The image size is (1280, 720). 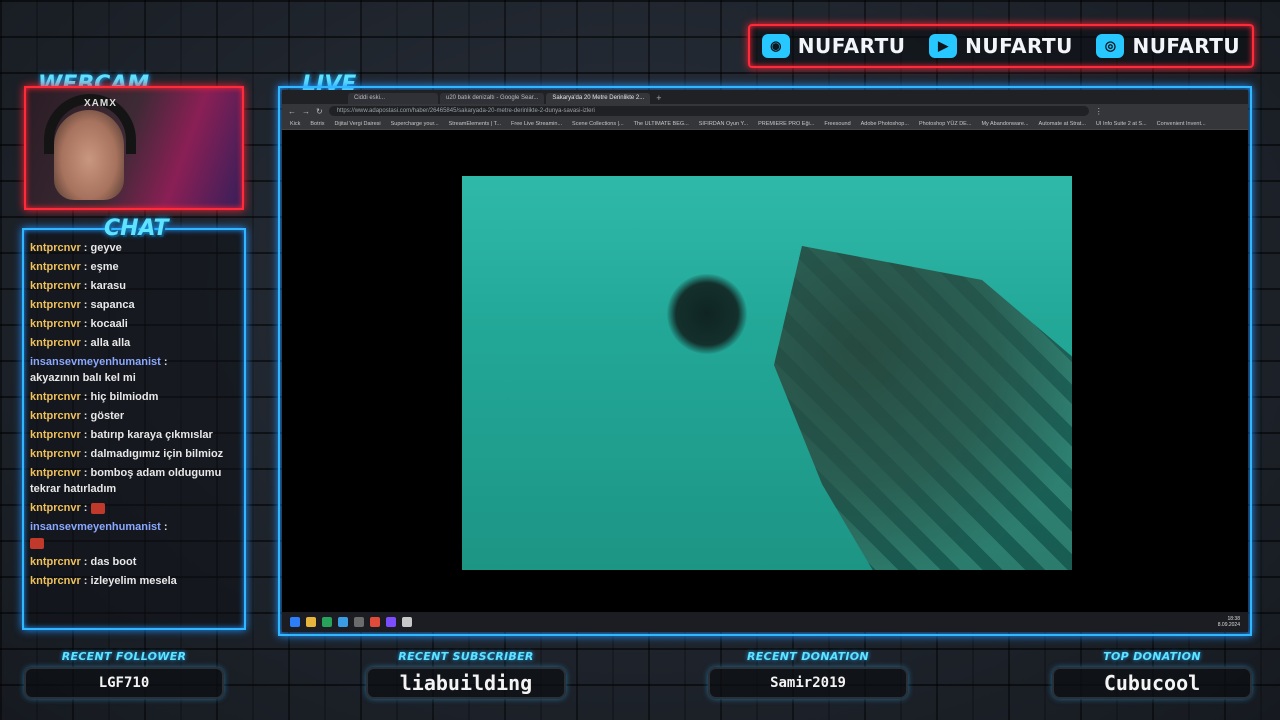 I want to click on social-discord: ◉ NUFARTU, so click(x=833, y=46).